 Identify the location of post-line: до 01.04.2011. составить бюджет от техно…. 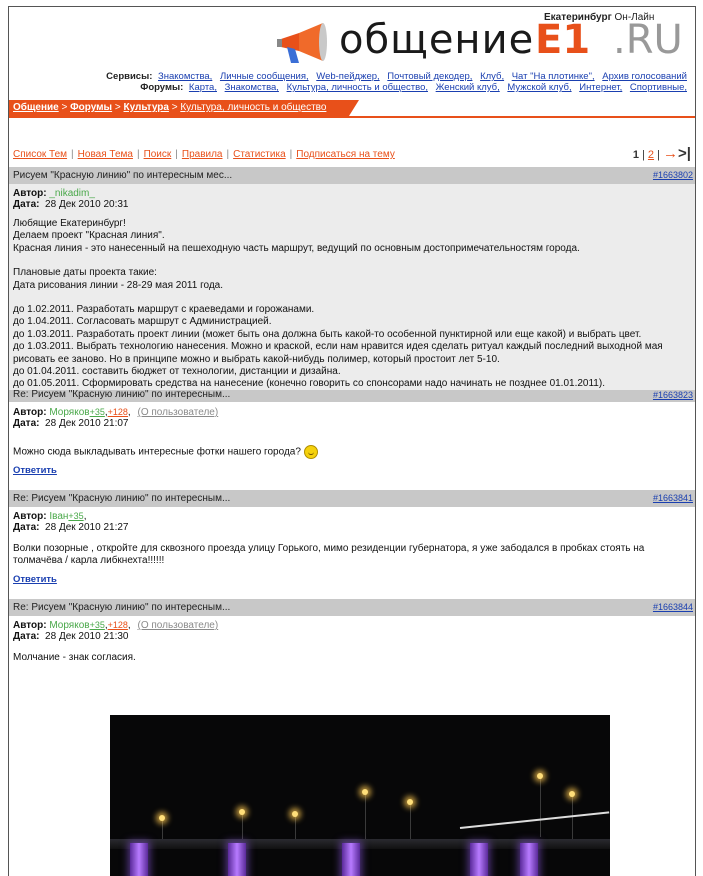
(177, 372).